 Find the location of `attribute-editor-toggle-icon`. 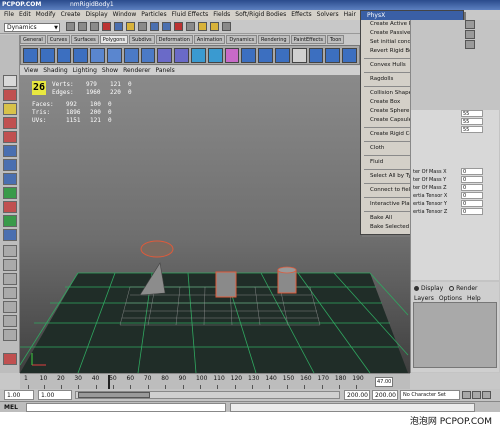

attribute-editor-toggle-icon is located at coordinates (470, 34).